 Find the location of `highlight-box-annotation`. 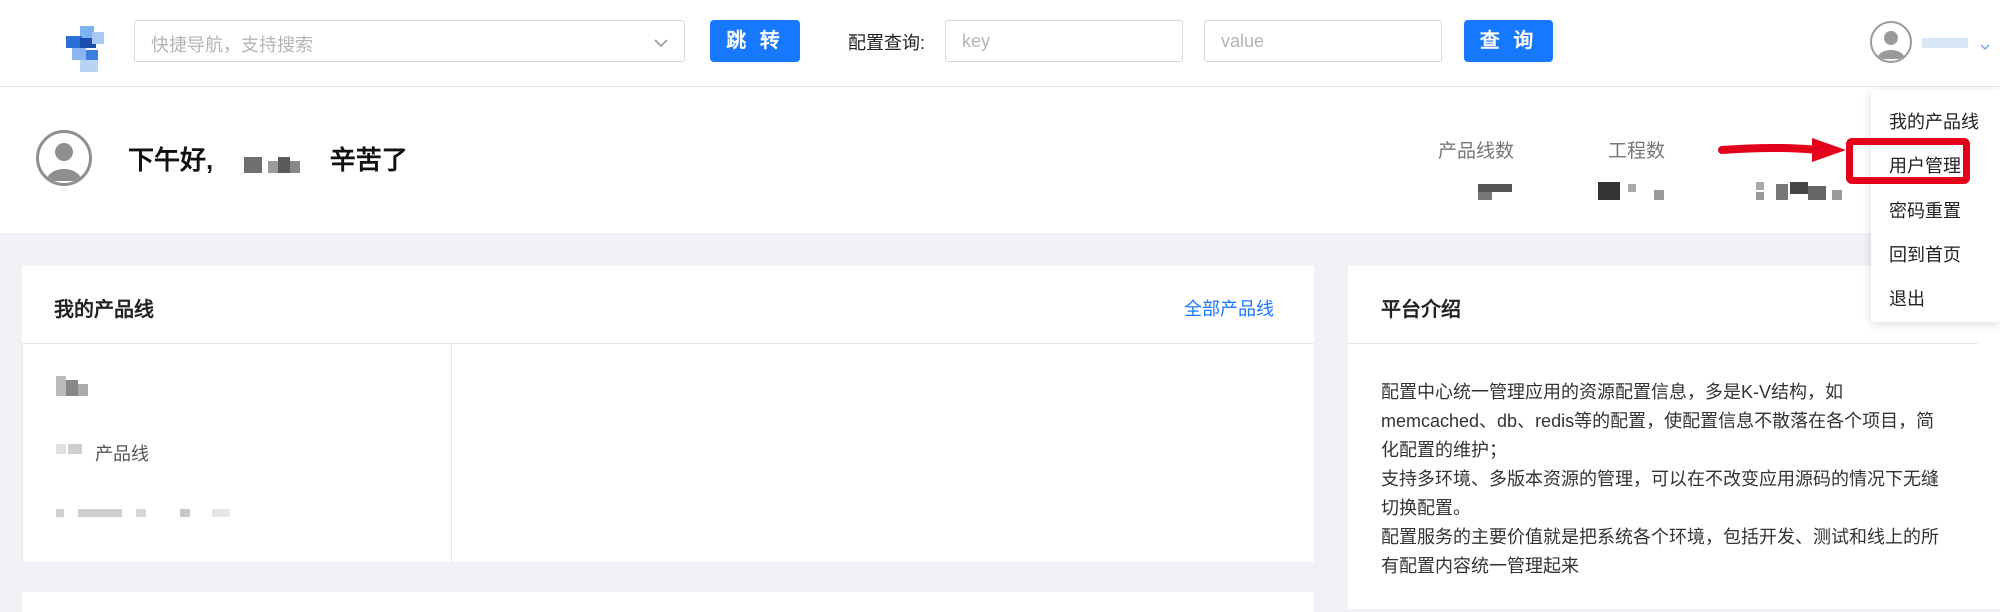

highlight-box-annotation is located at coordinates (1908, 161).